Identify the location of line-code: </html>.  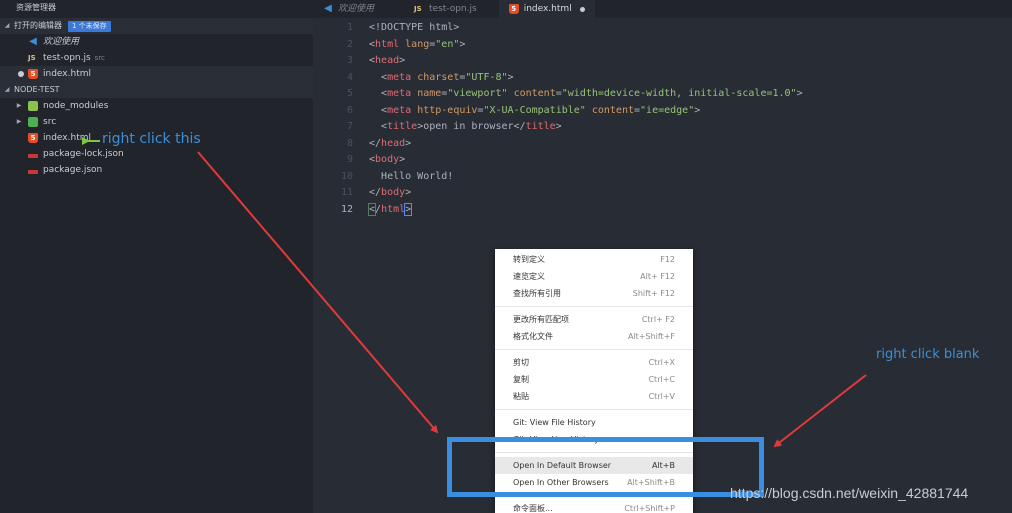
(390, 209).